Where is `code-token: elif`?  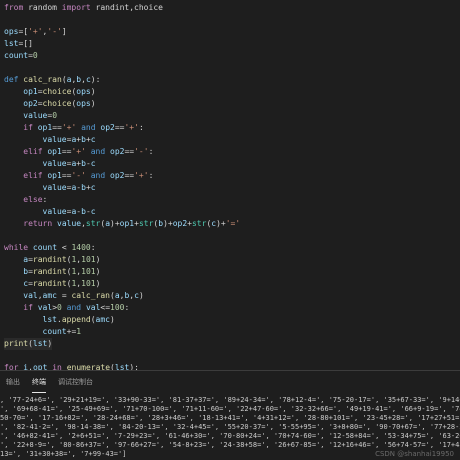 code-token: elif is located at coordinates (33, 151).